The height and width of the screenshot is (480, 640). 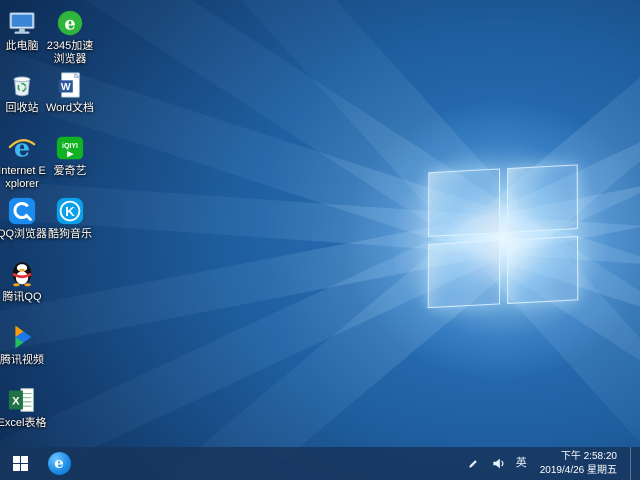 What do you see at coordinates (23, 423) in the screenshot?
I see `icon-label: Excel表格` at bounding box center [23, 423].